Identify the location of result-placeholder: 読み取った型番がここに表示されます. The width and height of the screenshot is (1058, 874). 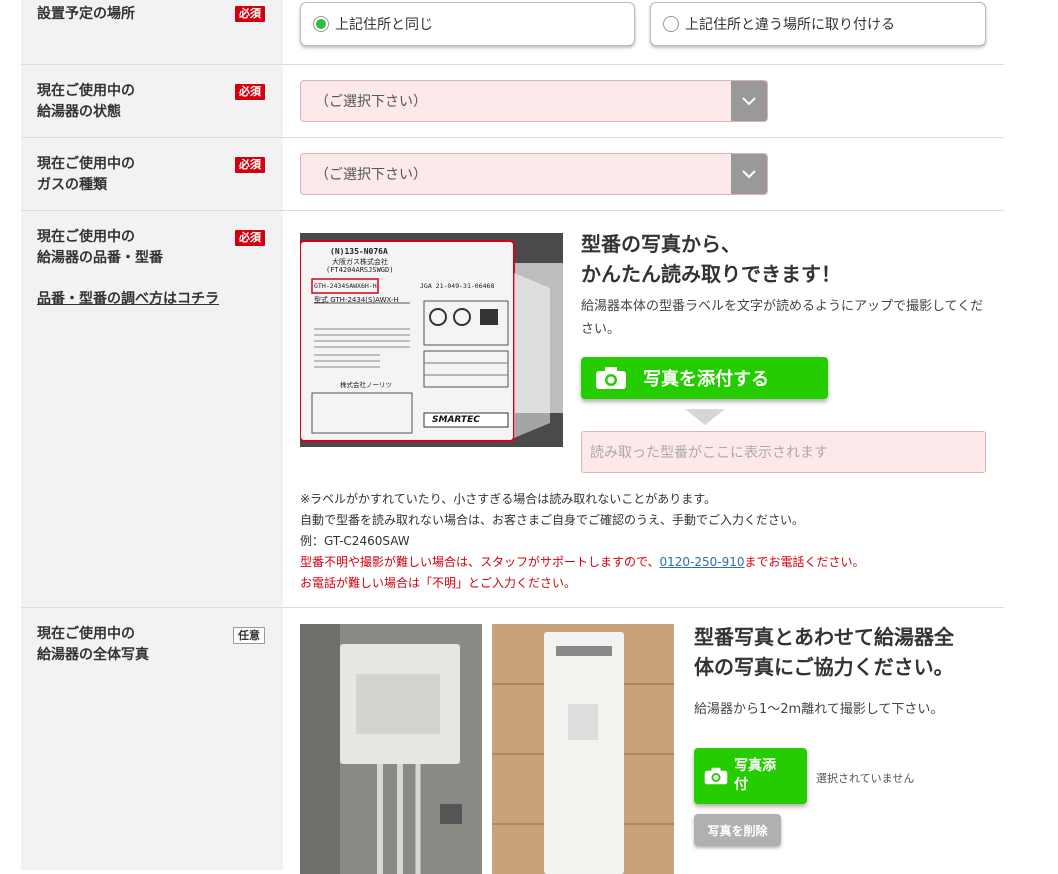
(709, 453).